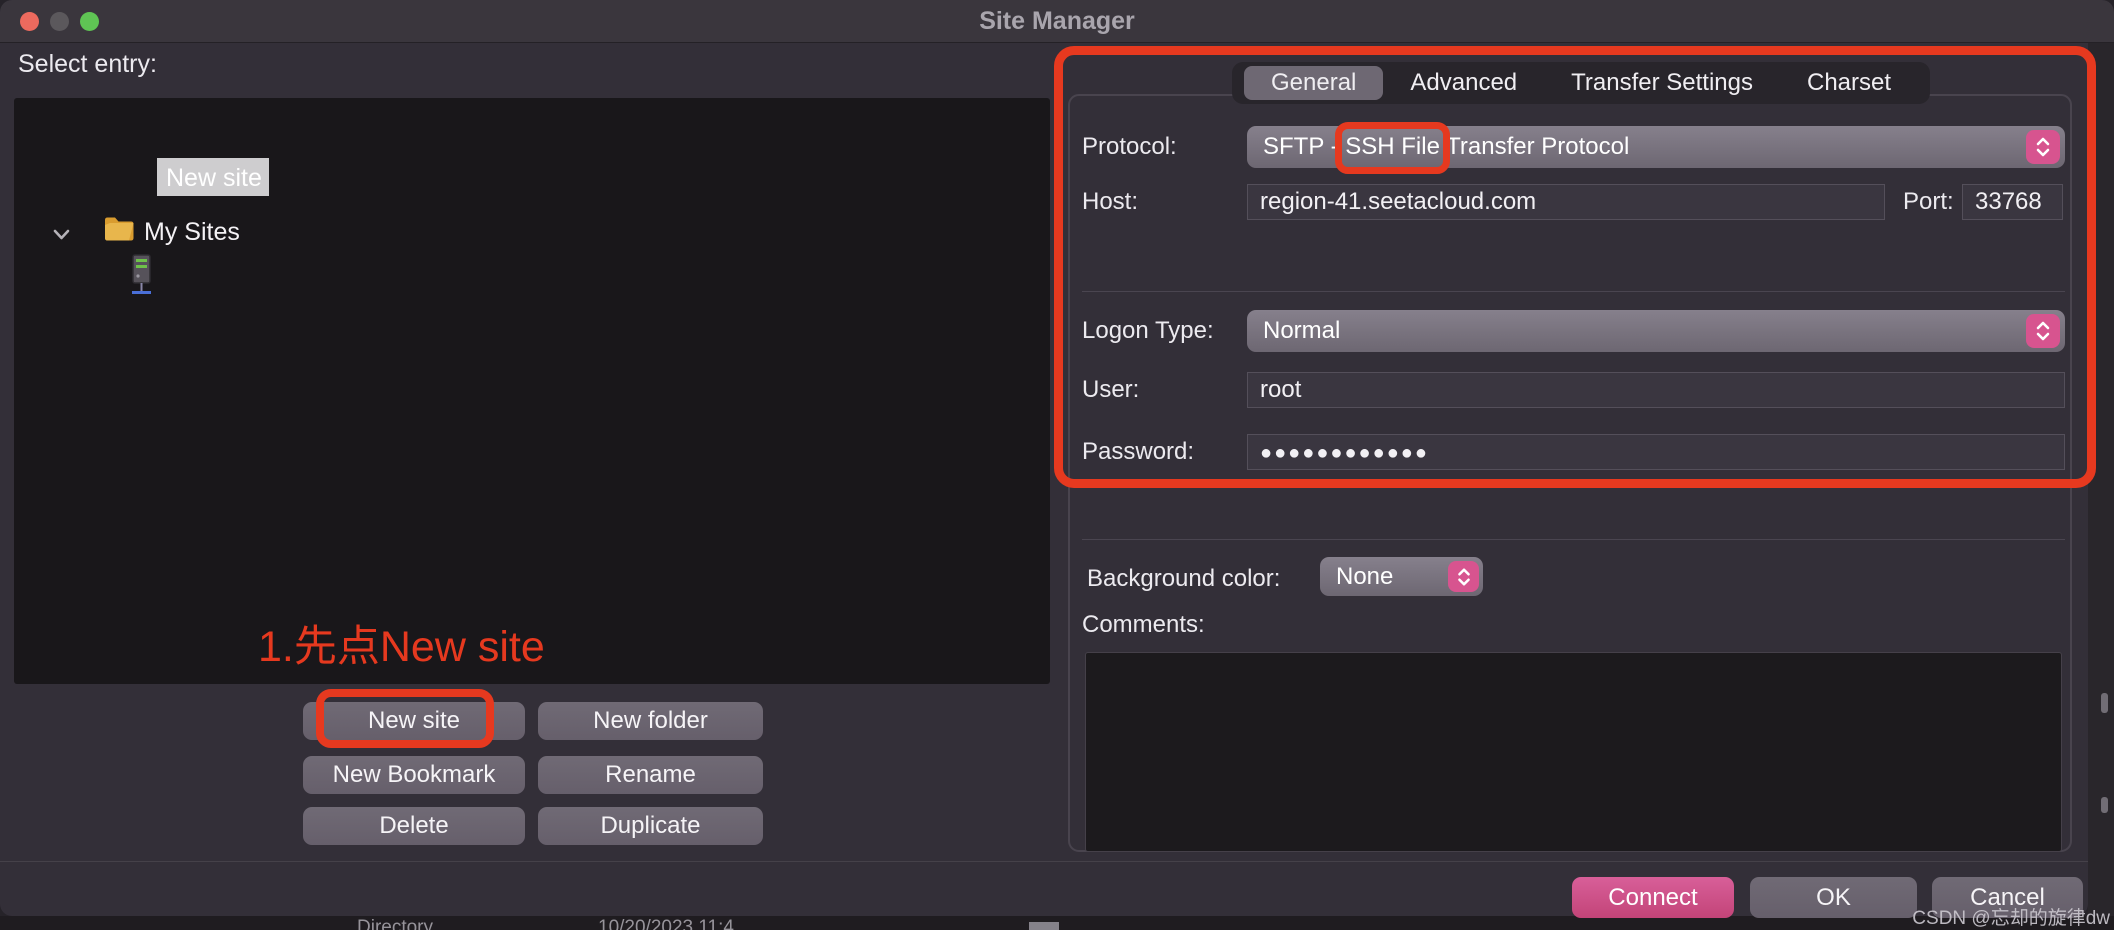 The width and height of the screenshot is (2114, 930). I want to click on background-window-right-edge, so click(2101, 479).